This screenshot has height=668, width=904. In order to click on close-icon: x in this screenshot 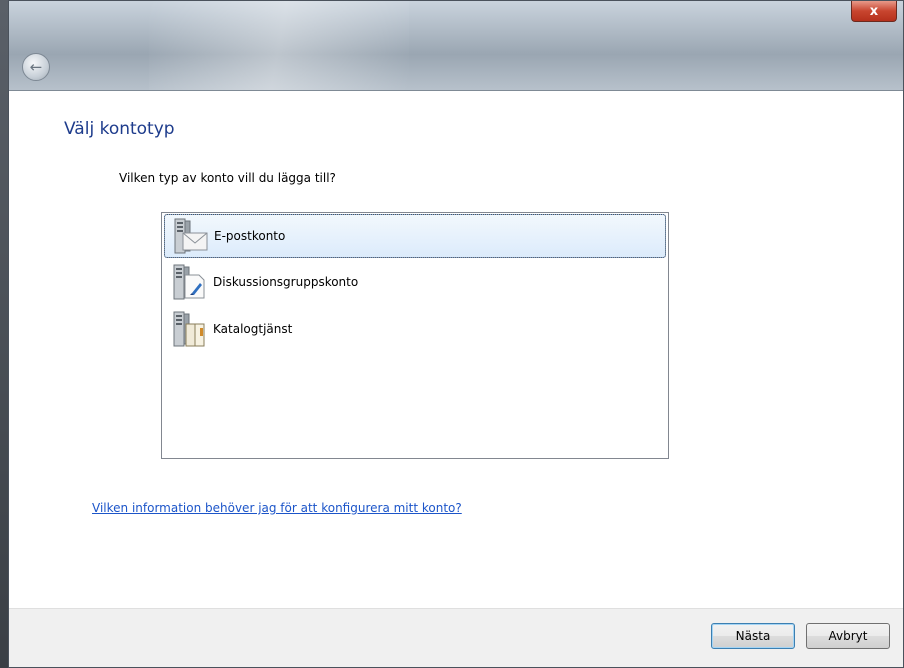, I will do `click(874, 11)`.